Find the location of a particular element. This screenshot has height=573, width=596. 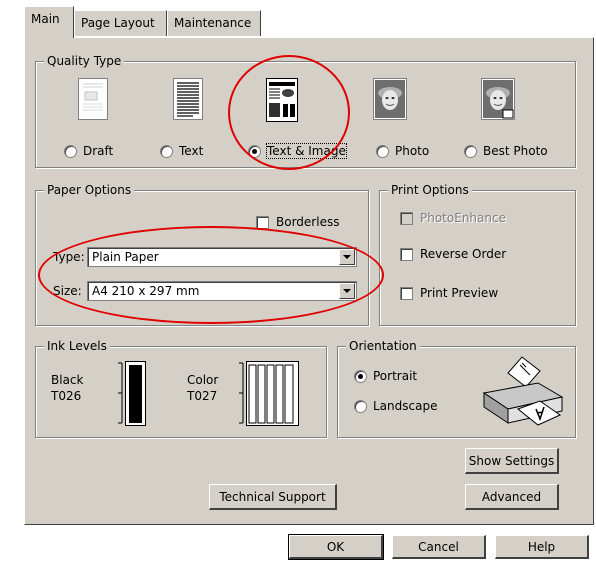

radio-landscape: Landscape is located at coordinates (395, 406).